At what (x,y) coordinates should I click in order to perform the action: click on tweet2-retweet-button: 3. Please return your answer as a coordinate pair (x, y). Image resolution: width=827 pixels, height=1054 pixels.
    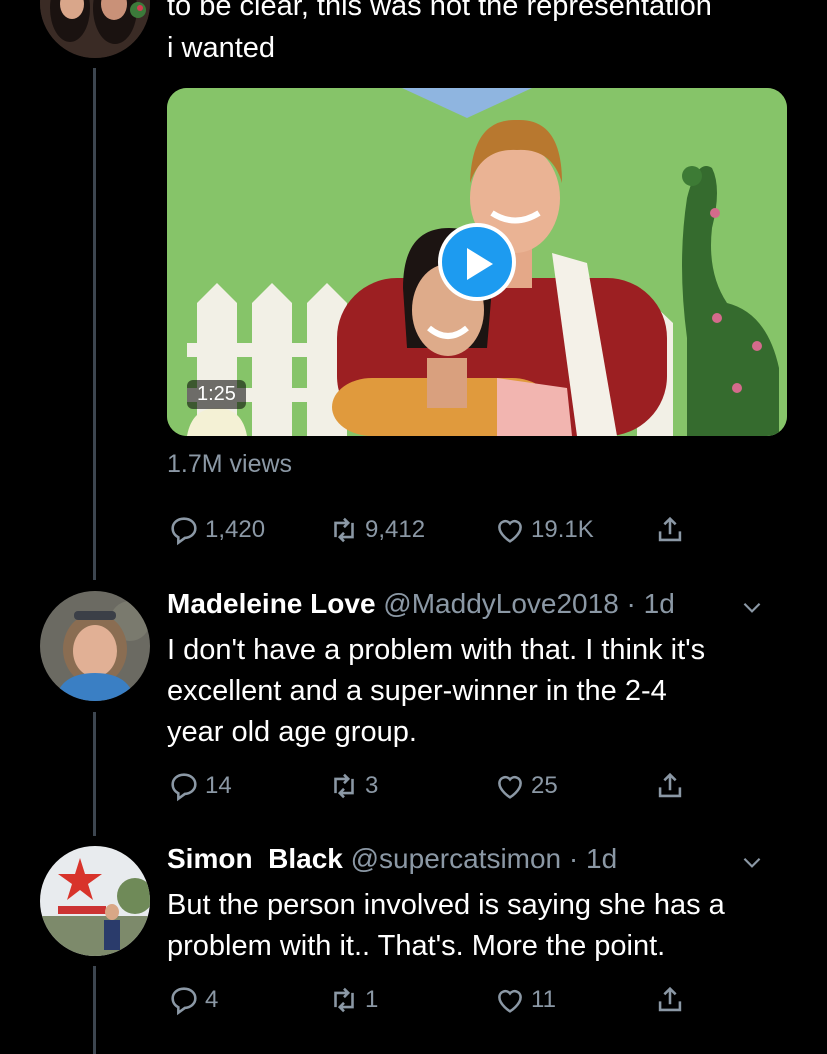
    Looking at the image, I should click on (352, 786).